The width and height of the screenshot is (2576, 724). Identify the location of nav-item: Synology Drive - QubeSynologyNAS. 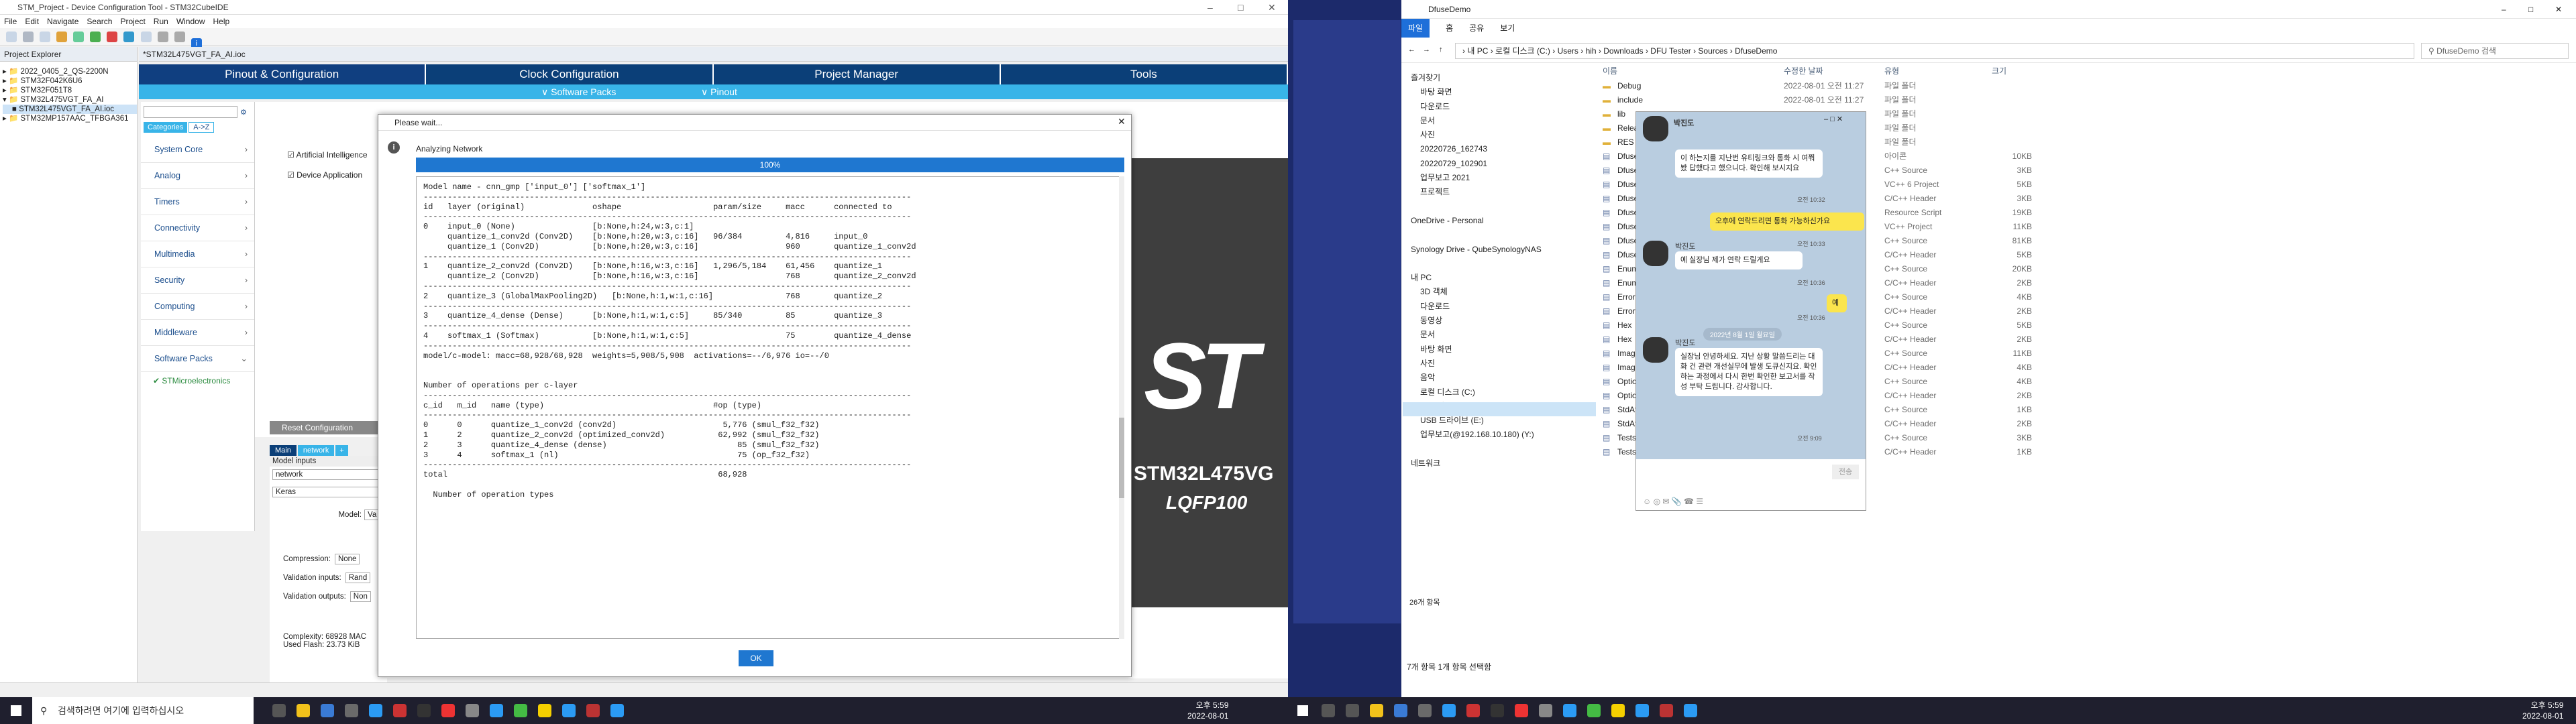
(1498, 250).